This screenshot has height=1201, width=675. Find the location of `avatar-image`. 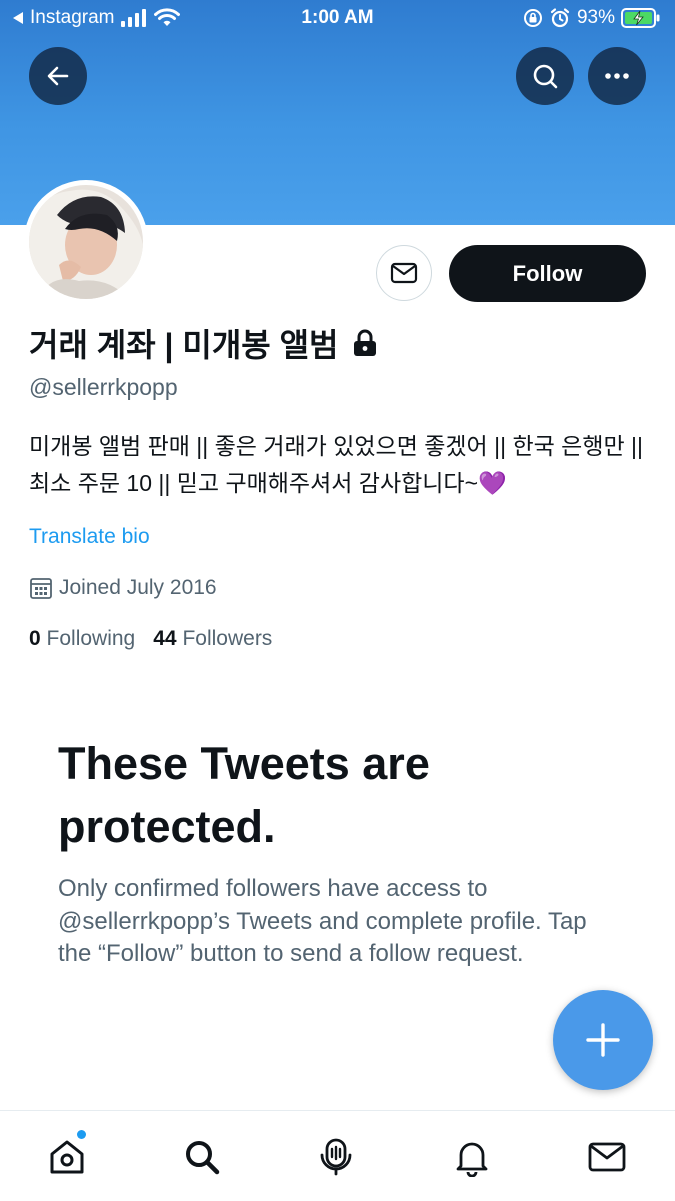

avatar-image is located at coordinates (86, 242).